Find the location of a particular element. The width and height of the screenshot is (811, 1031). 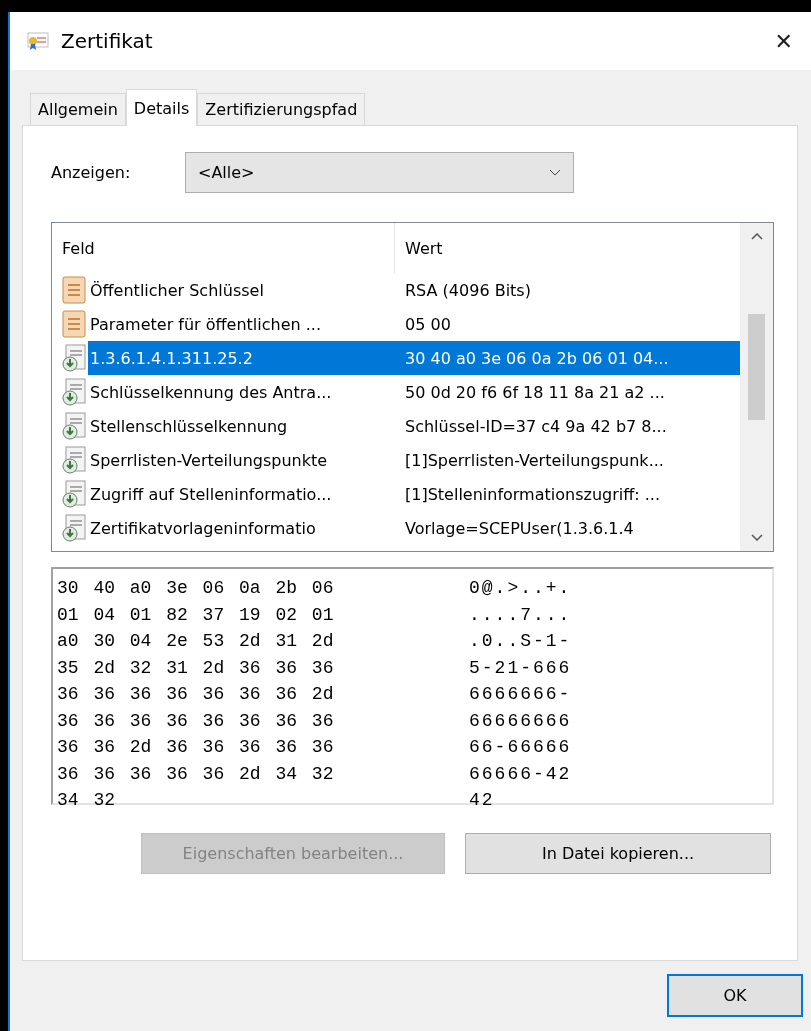

field-value: Vorlage=SCEPUser(1.3.6.1.4 is located at coordinates (567, 528).